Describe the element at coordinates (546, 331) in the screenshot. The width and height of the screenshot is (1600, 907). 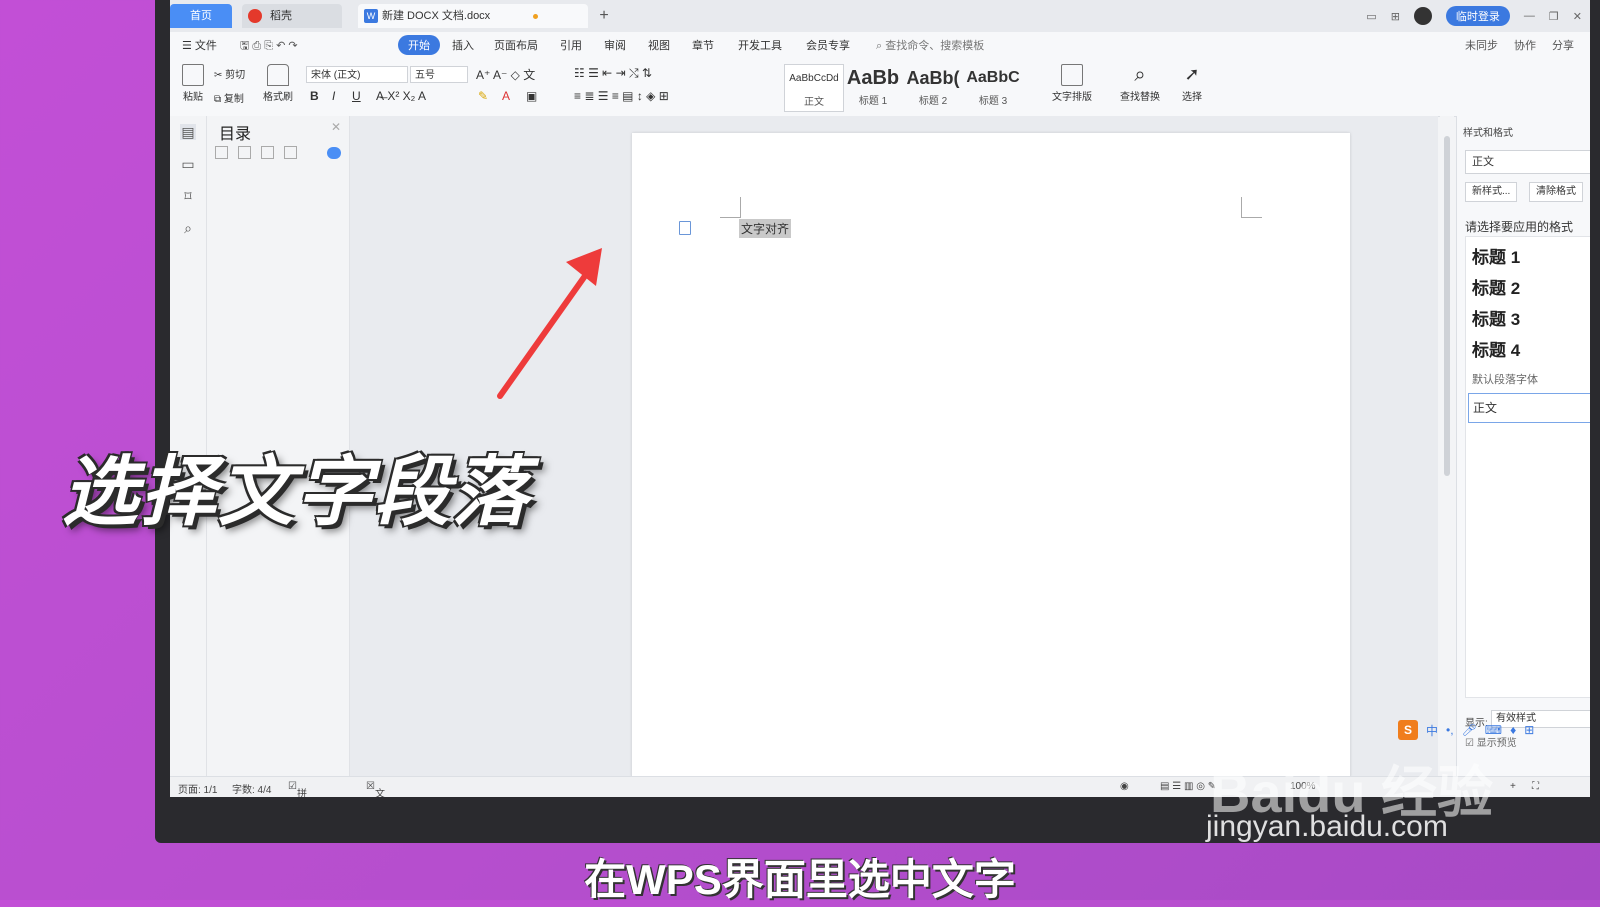
I see `arrow-shaft` at that location.